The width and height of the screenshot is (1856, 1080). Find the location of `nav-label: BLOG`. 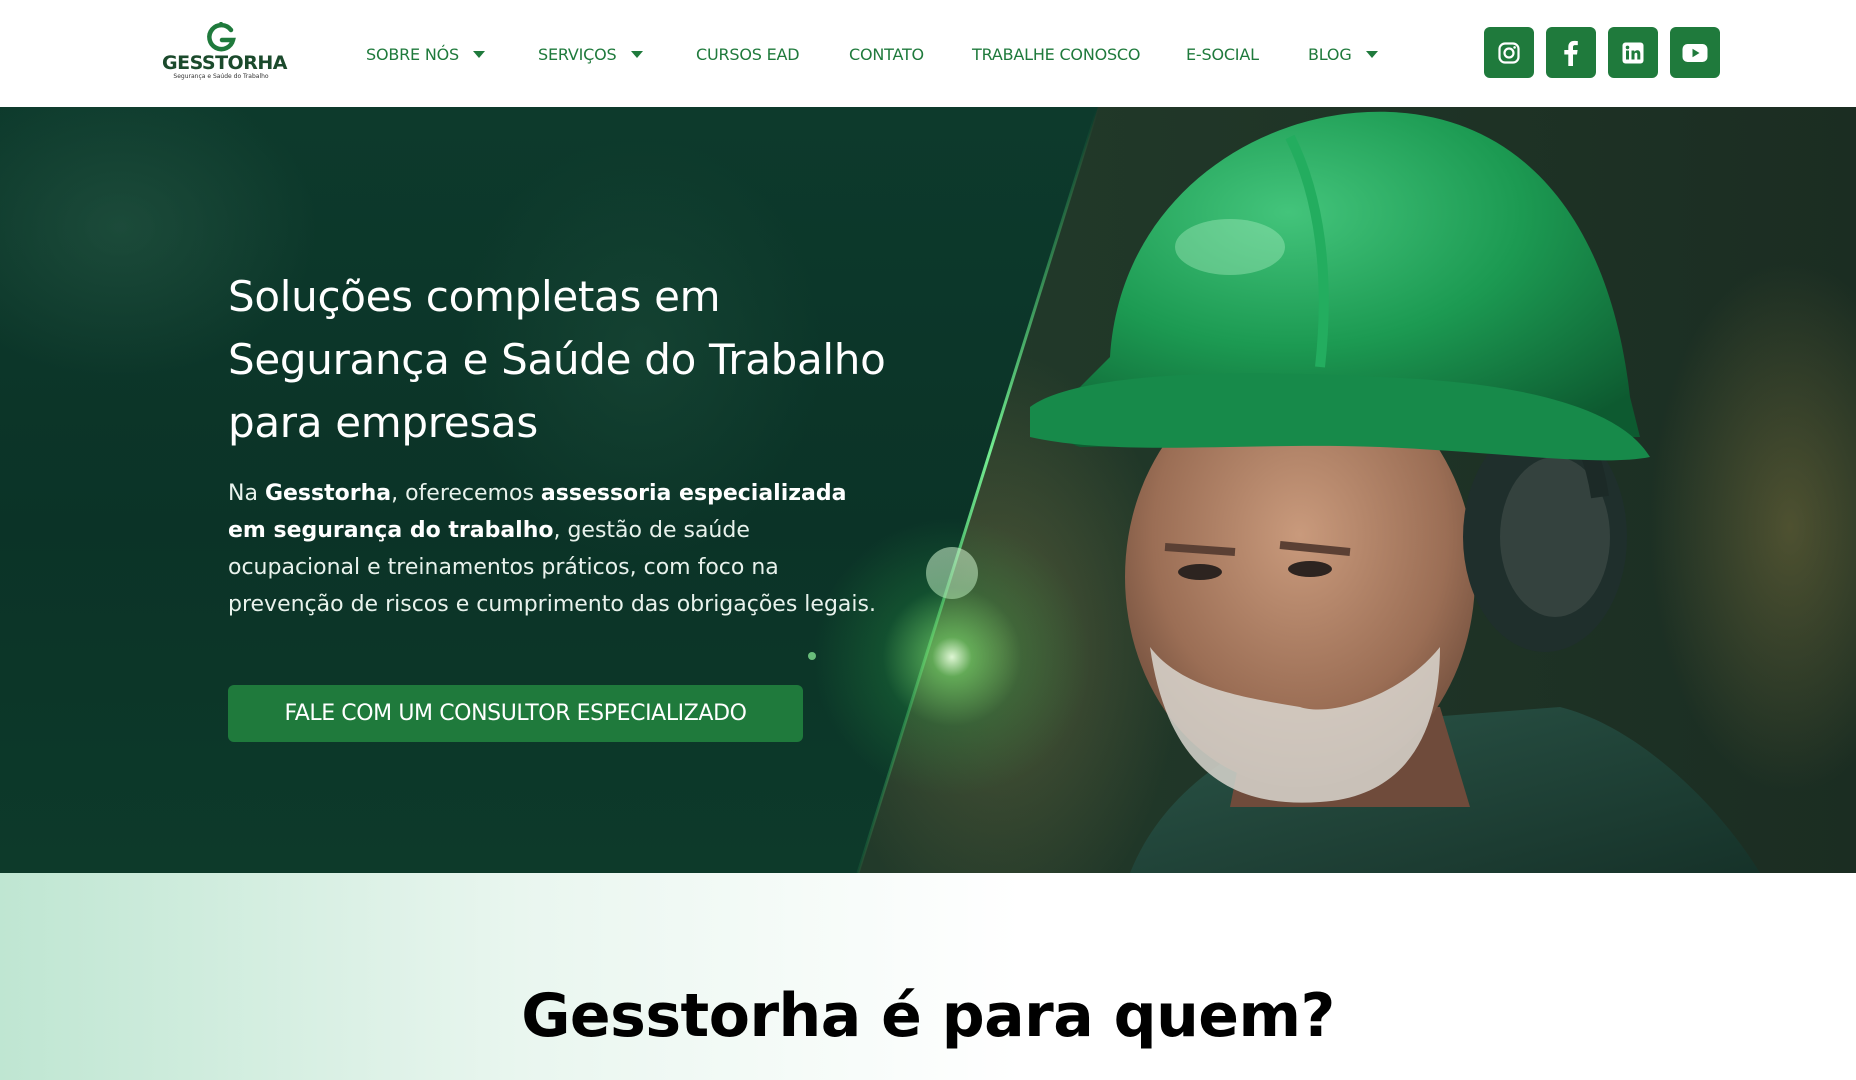

nav-label: BLOG is located at coordinates (1330, 54).